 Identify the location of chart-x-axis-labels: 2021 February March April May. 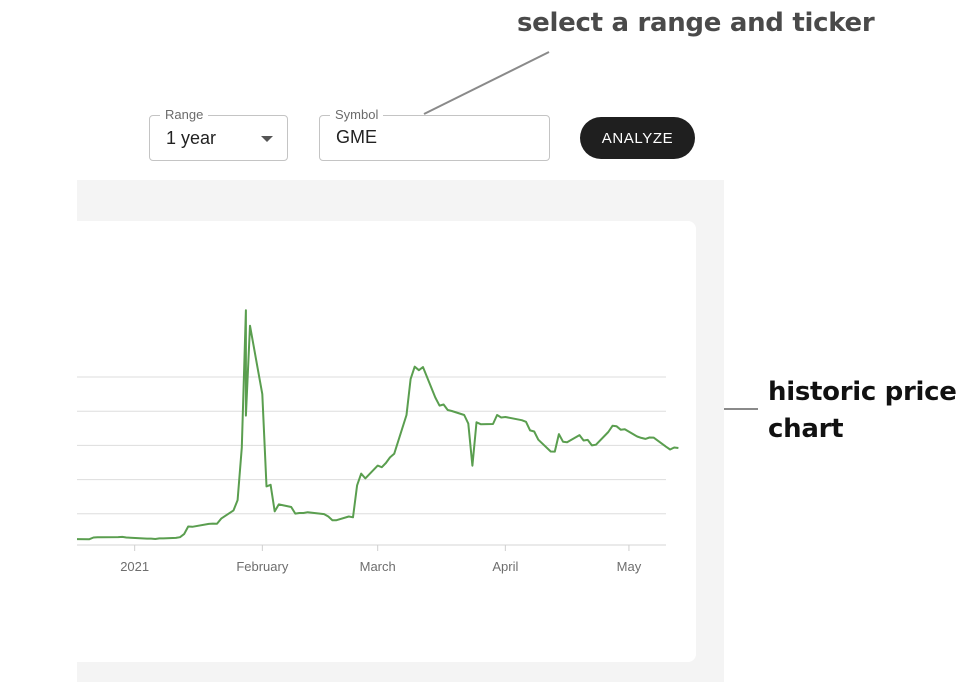
(381, 559).